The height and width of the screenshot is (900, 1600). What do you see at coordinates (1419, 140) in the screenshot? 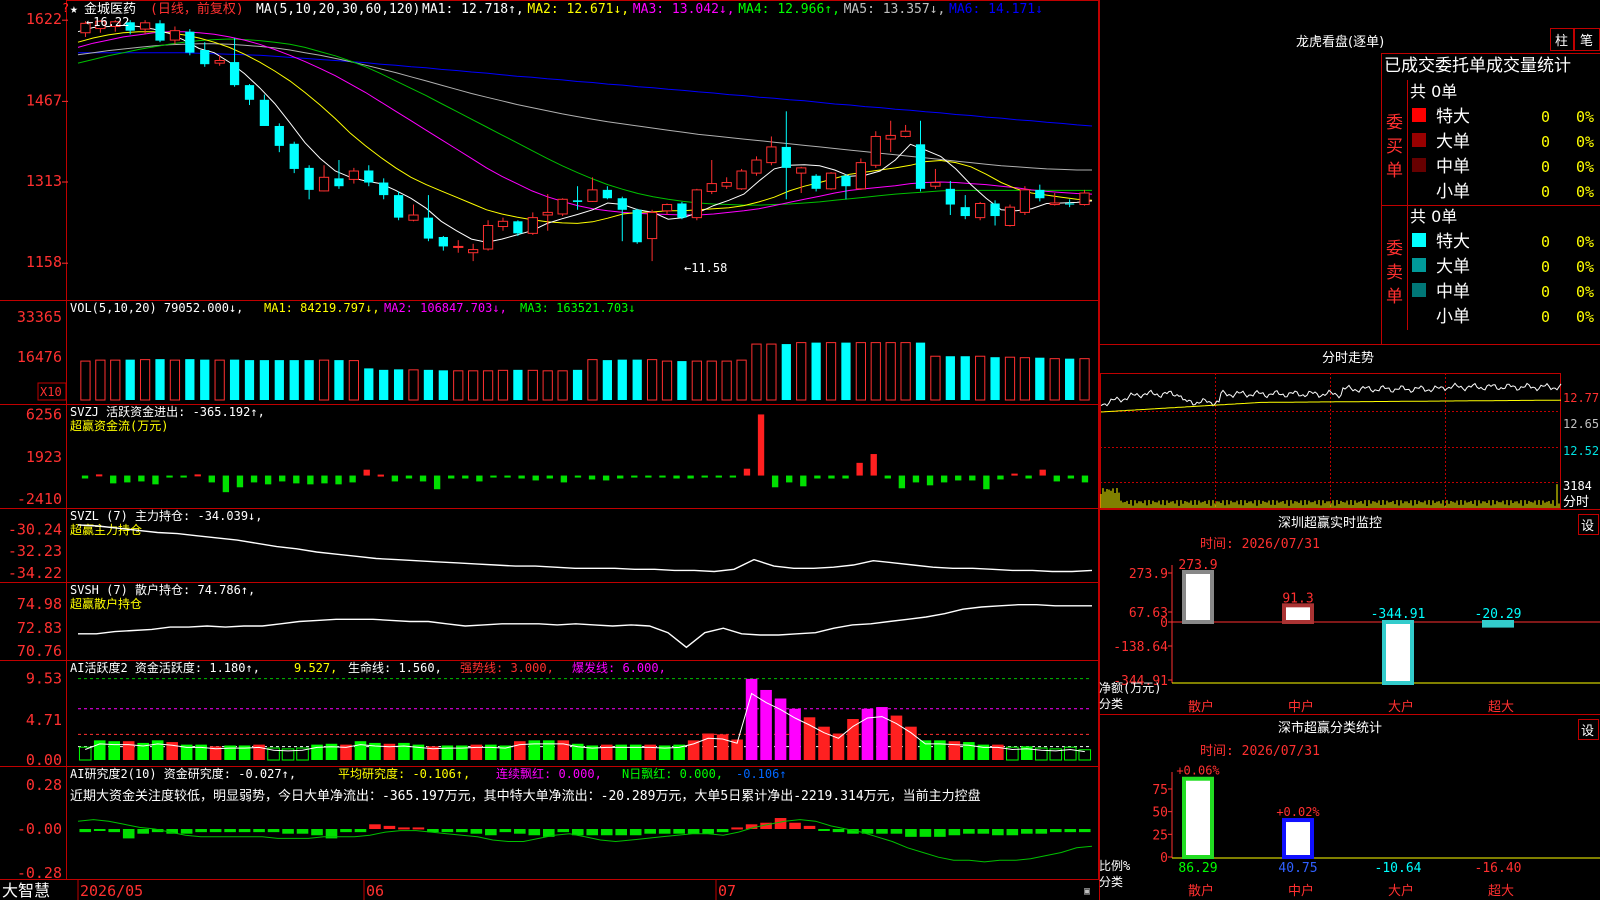
I see `lhb-buy-row-swatch` at bounding box center [1419, 140].